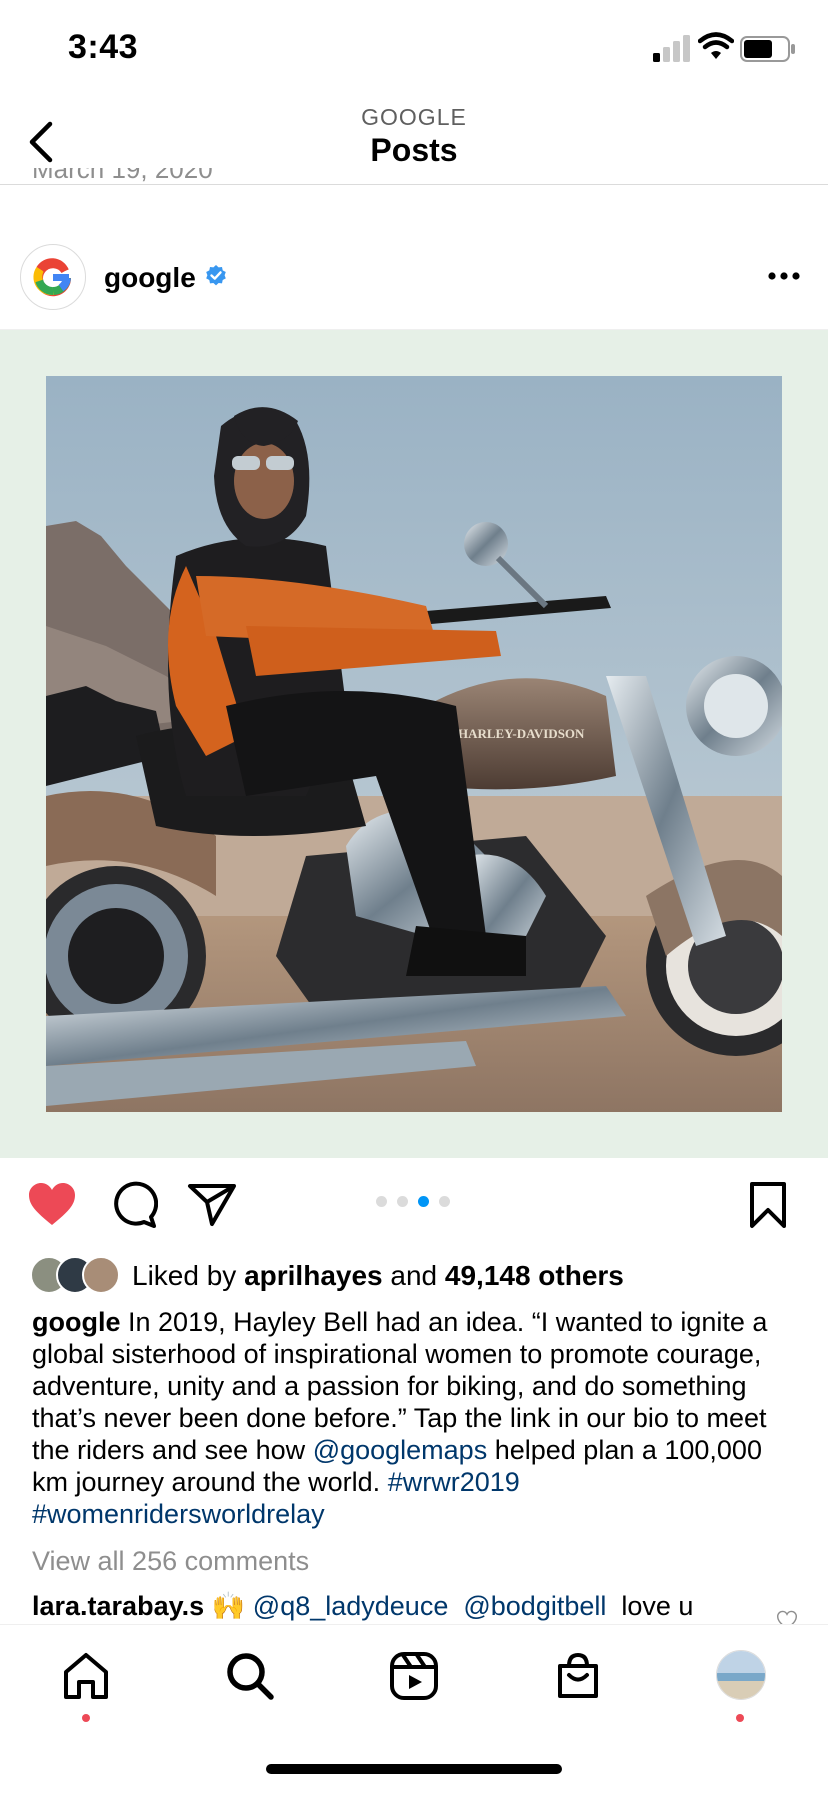 The image size is (828, 1793). What do you see at coordinates (313, 1275) in the screenshot?
I see `likes-username: aprilhayes` at bounding box center [313, 1275].